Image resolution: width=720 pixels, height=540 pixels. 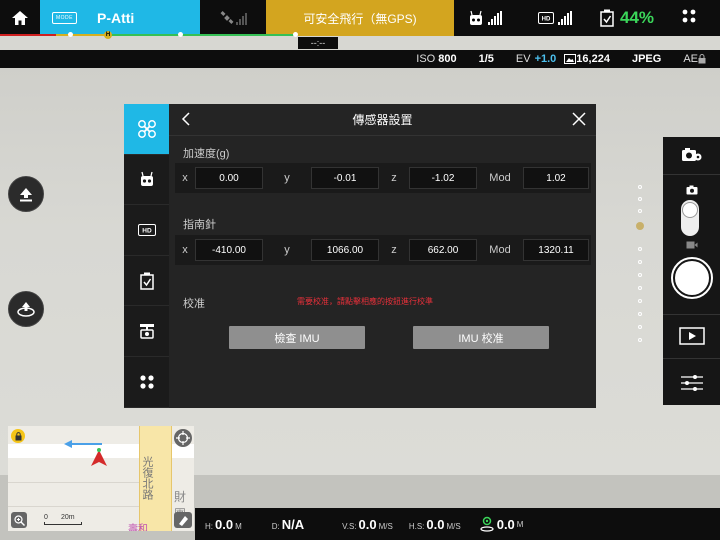 I want to click on home-marker: H, so click(x=108, y=35).